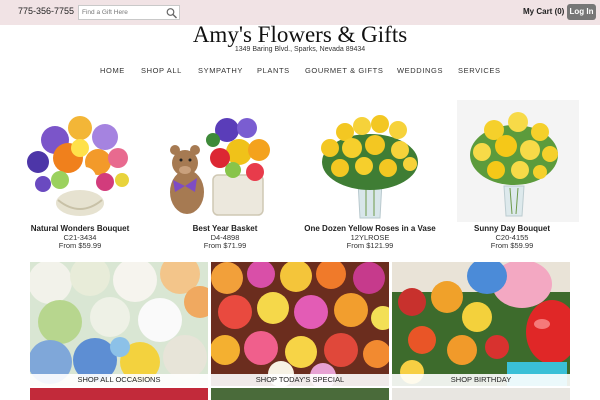 This screenshot has width=600, height=400. I want to click on phone-number: 775-356-7755, so click(46, 11).